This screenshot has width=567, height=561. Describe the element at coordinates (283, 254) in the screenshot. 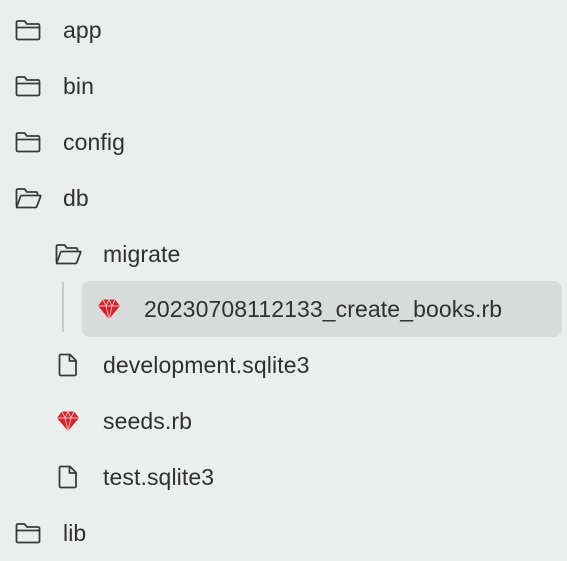

I see `tree-item-migrate: migrate` at that location.